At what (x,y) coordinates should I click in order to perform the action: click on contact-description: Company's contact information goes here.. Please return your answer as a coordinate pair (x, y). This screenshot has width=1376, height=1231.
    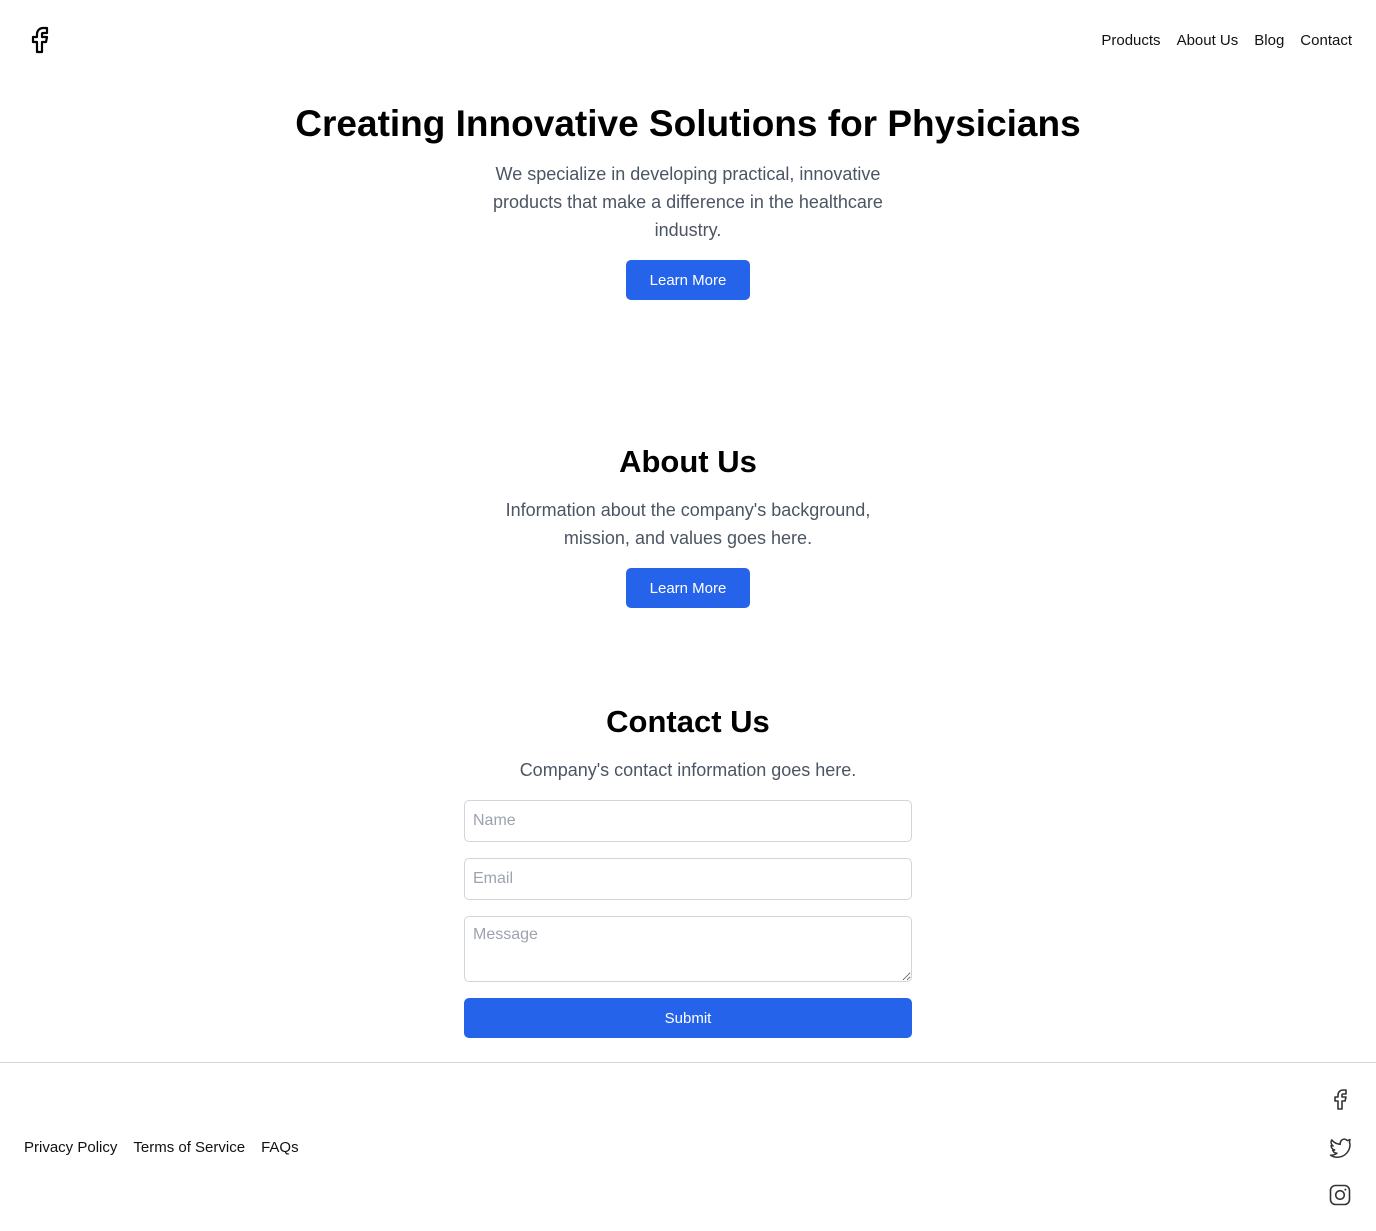
    Looking at the image, I should click on (688, 770).